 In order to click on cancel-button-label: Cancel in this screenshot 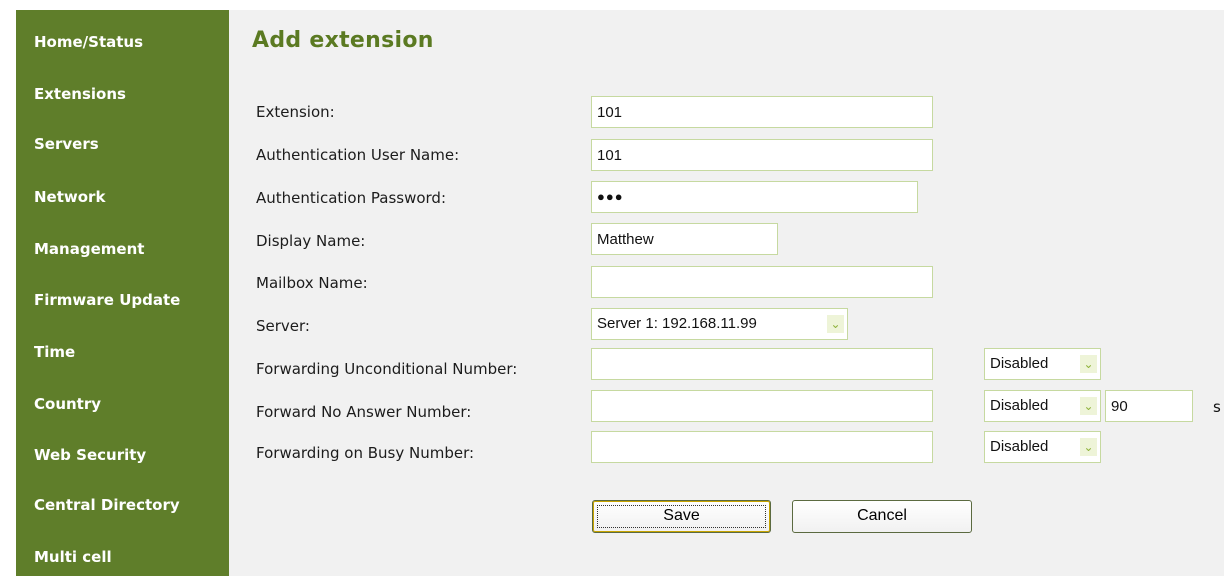, I will do `click(882, 515)`.